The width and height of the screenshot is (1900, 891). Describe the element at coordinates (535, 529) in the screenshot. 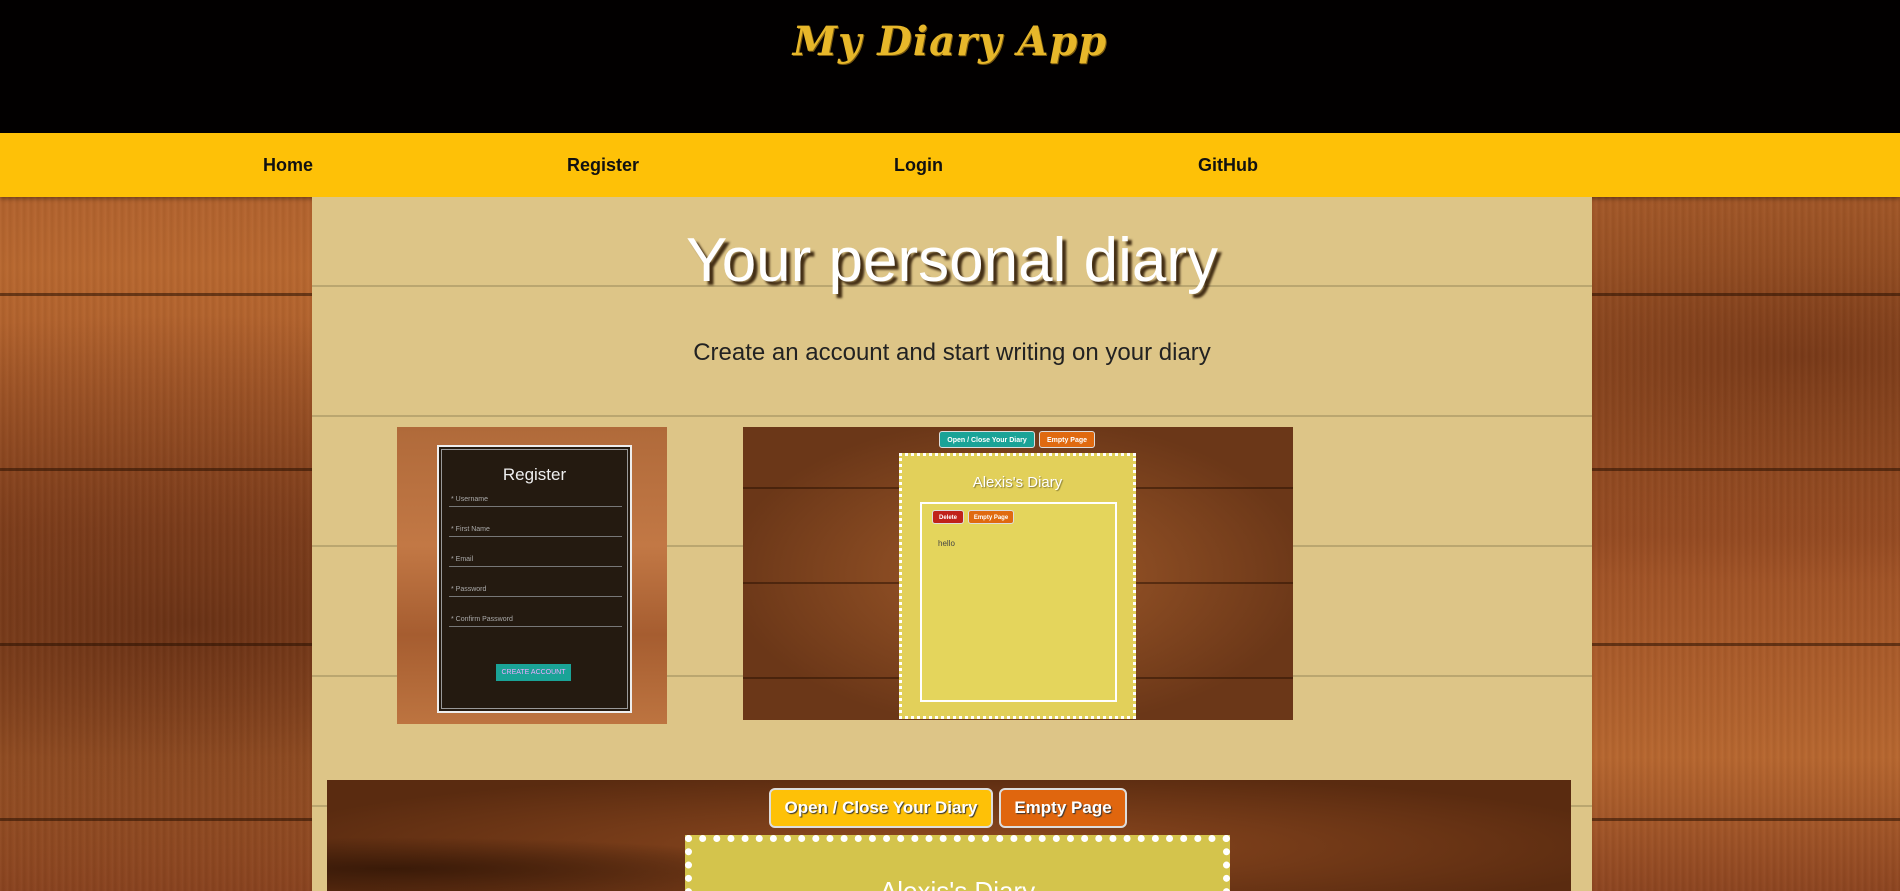

I see `first-name-field-preview: * First Name` at that location.